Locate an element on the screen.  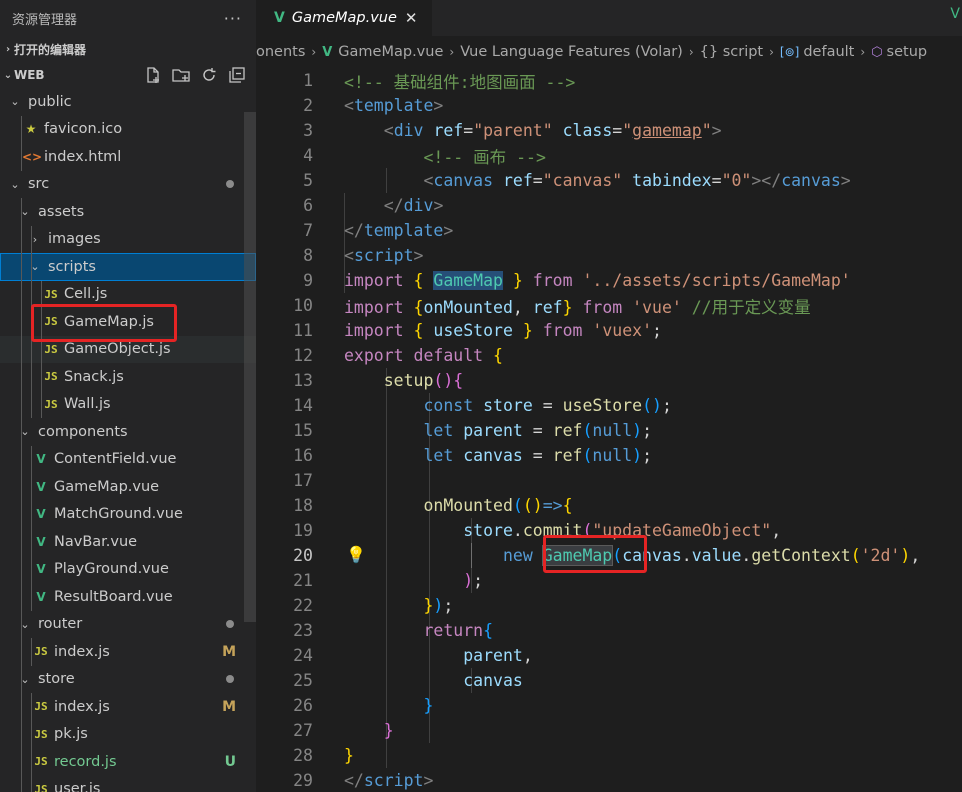
breadcrumb-item-setup: setup is located at coordinates (907, 52).